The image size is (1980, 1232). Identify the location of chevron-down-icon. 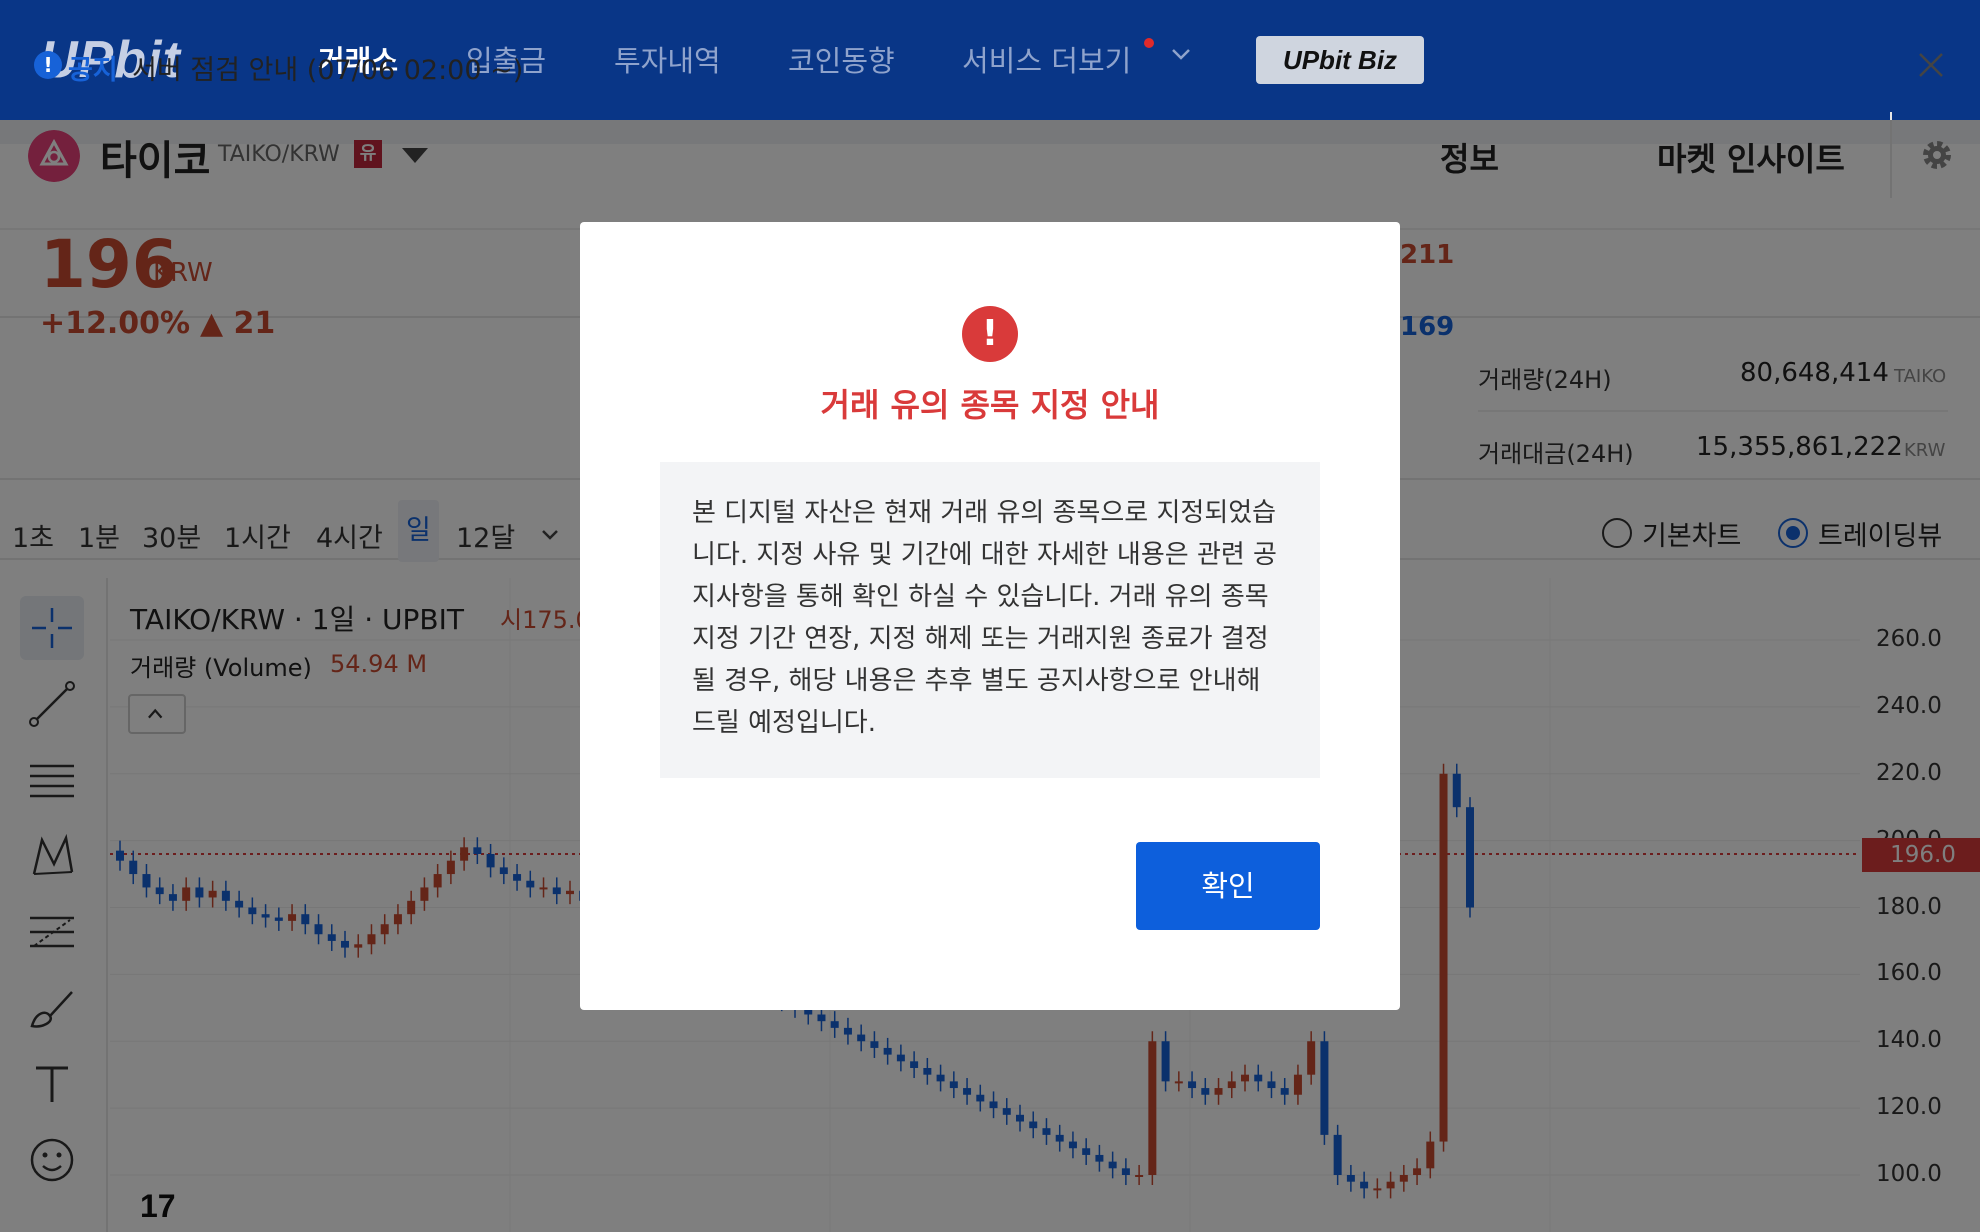
(1181, 54).